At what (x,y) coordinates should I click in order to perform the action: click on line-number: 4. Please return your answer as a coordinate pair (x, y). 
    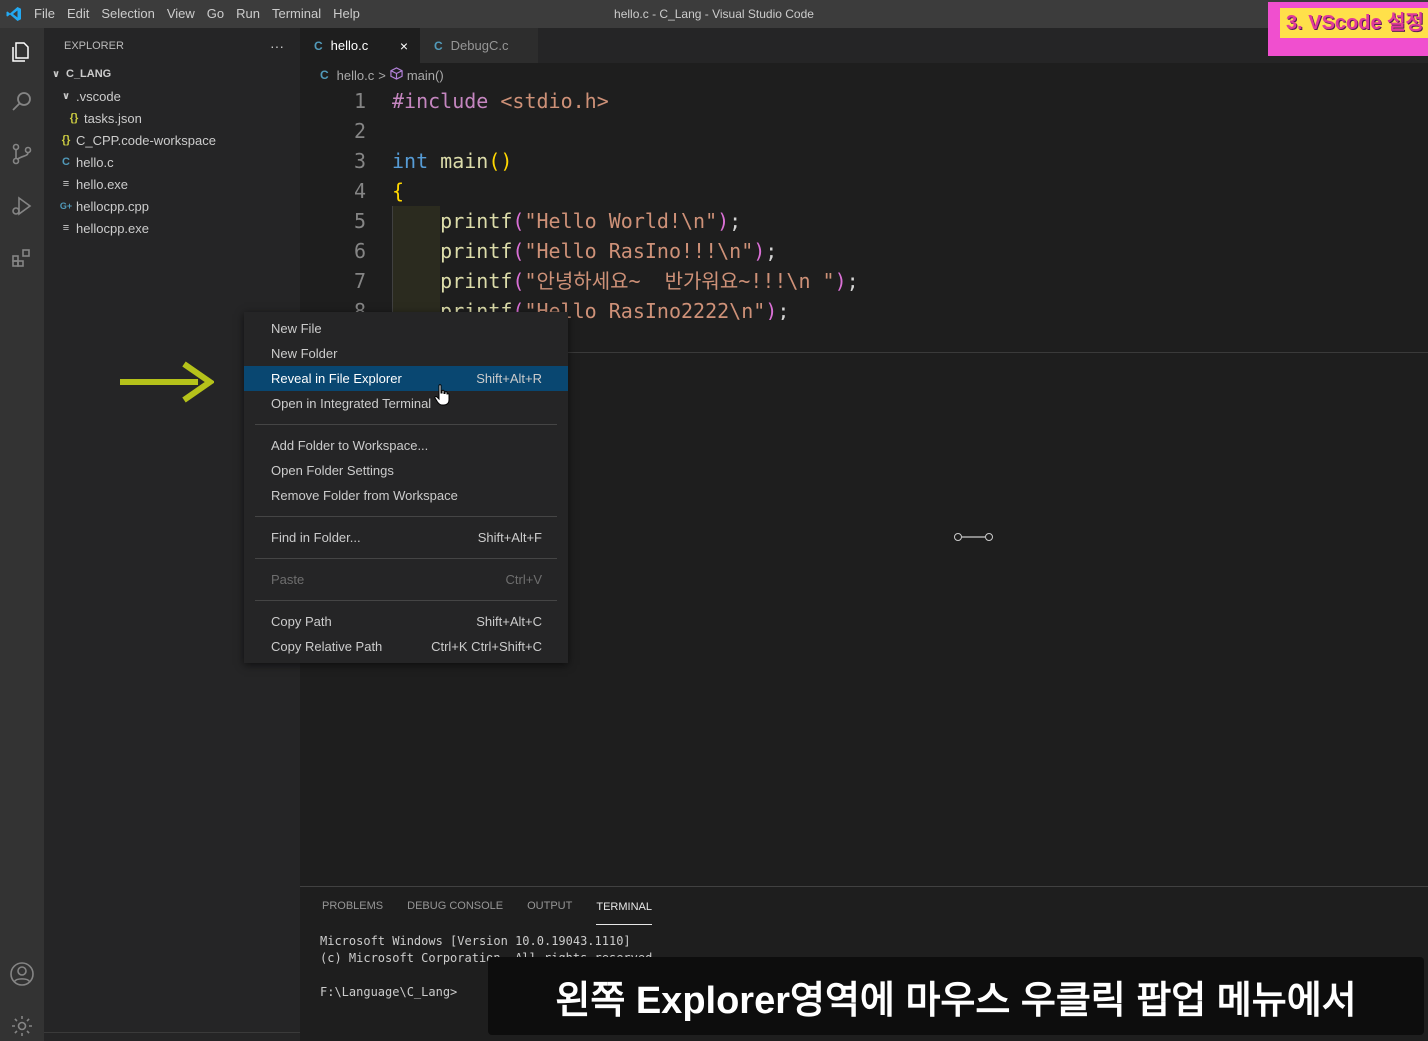
    Looking at the image, I should click on (359, 191).